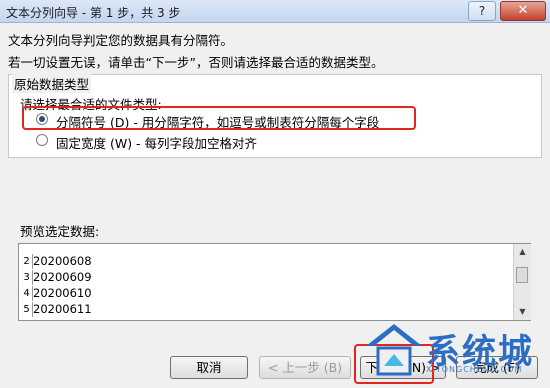 This screenshot has height=388, width=550. I want to click on title-bar: 文本分列向导 - 第 1 步，共 3 步 ? ✕, so click(275, 11).